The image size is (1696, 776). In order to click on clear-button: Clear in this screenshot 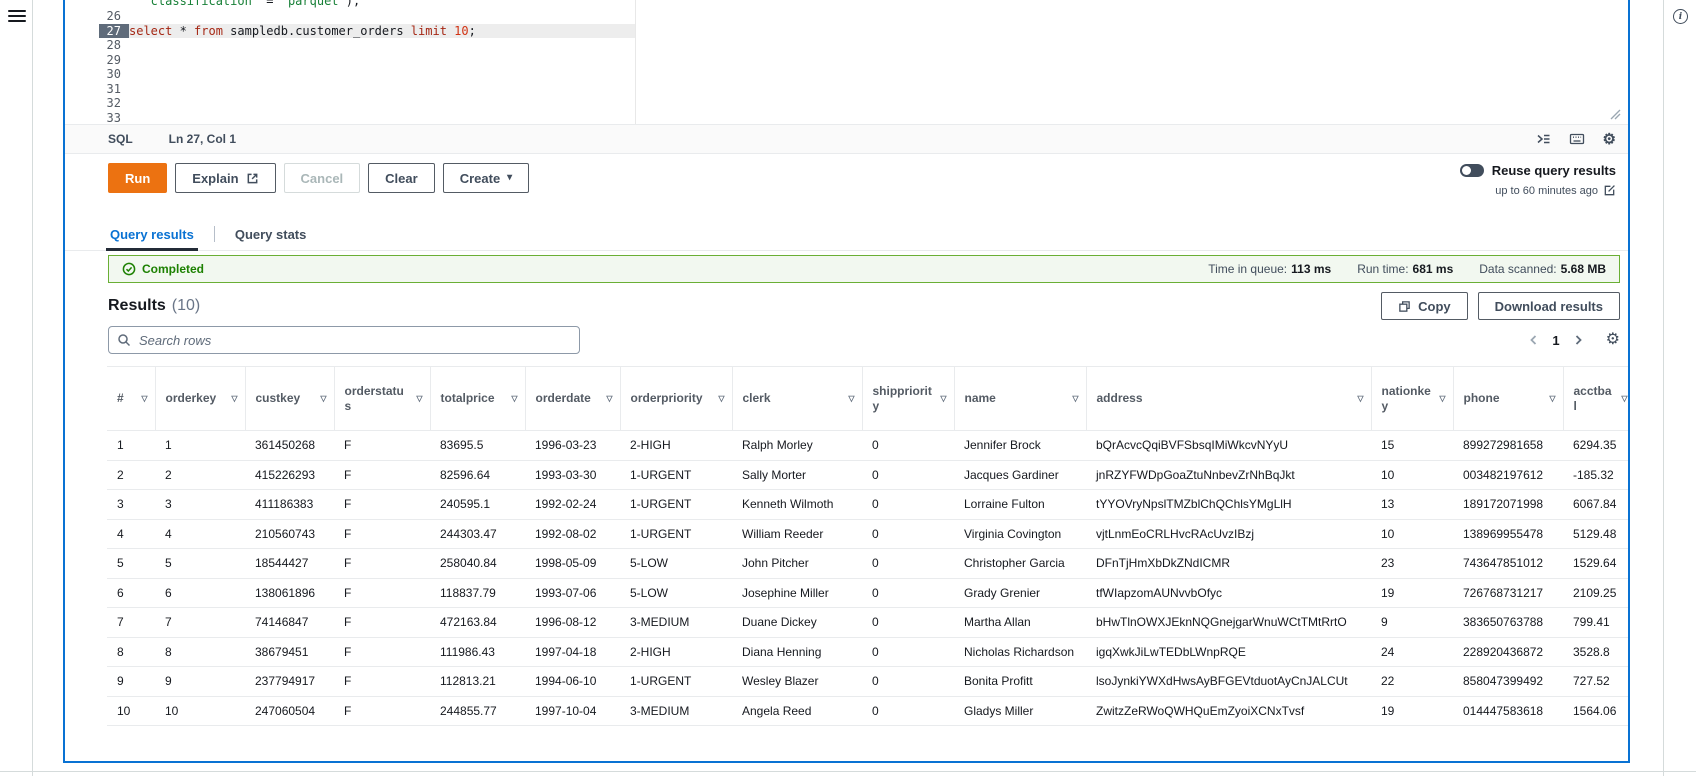, I will do `click(401, 178)`.